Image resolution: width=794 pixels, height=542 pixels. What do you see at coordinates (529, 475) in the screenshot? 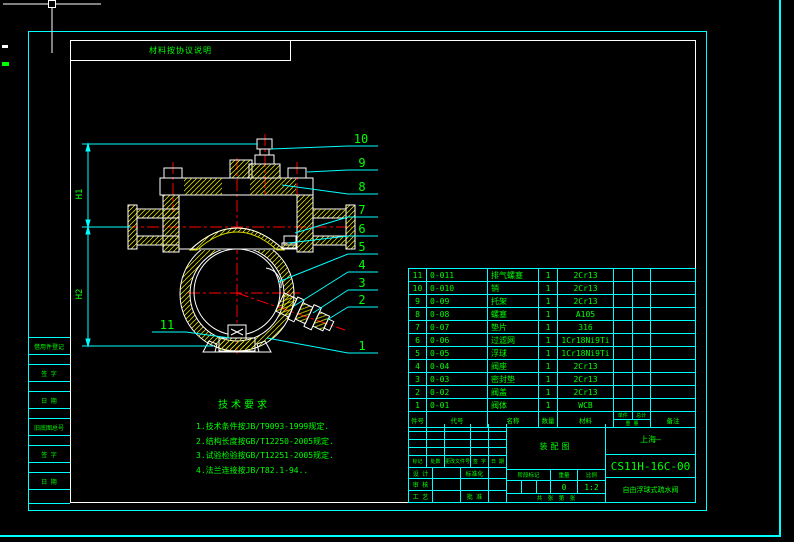
I see `stage-label: 阶段标记` at bounding box center [529, 475].